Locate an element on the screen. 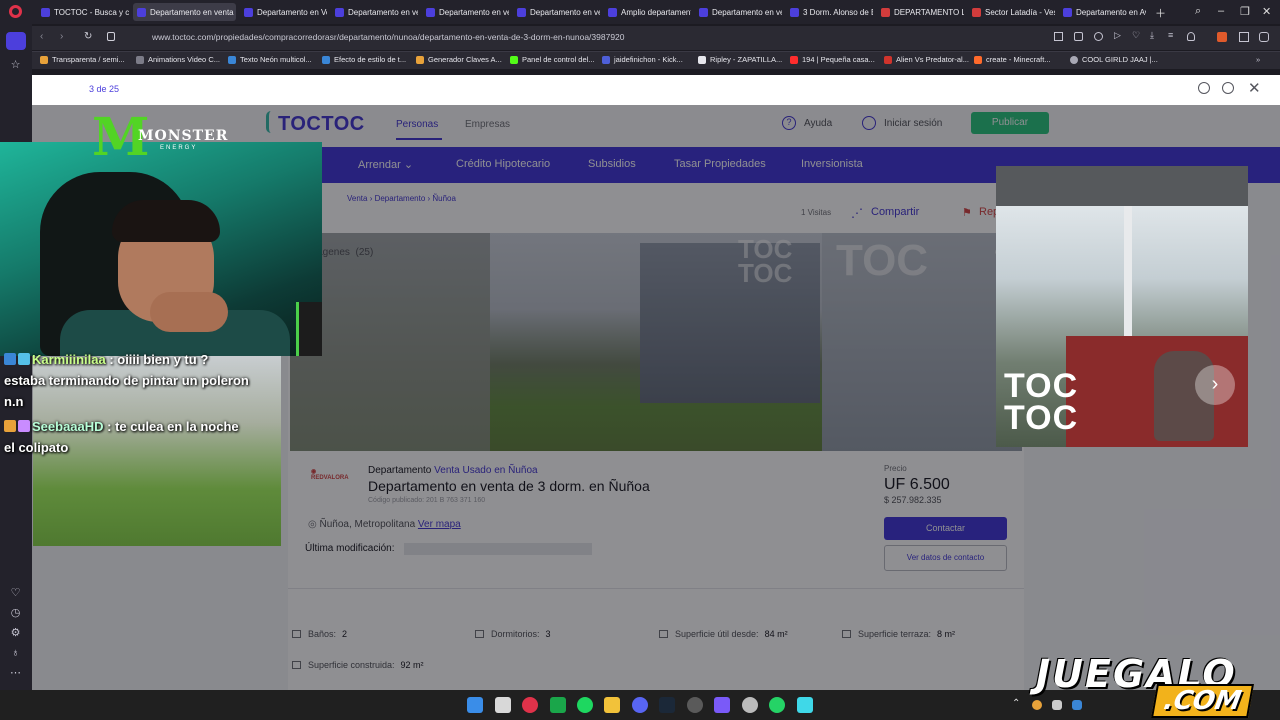  download-icon: ⤓ is located at coordinates (1152, 35).